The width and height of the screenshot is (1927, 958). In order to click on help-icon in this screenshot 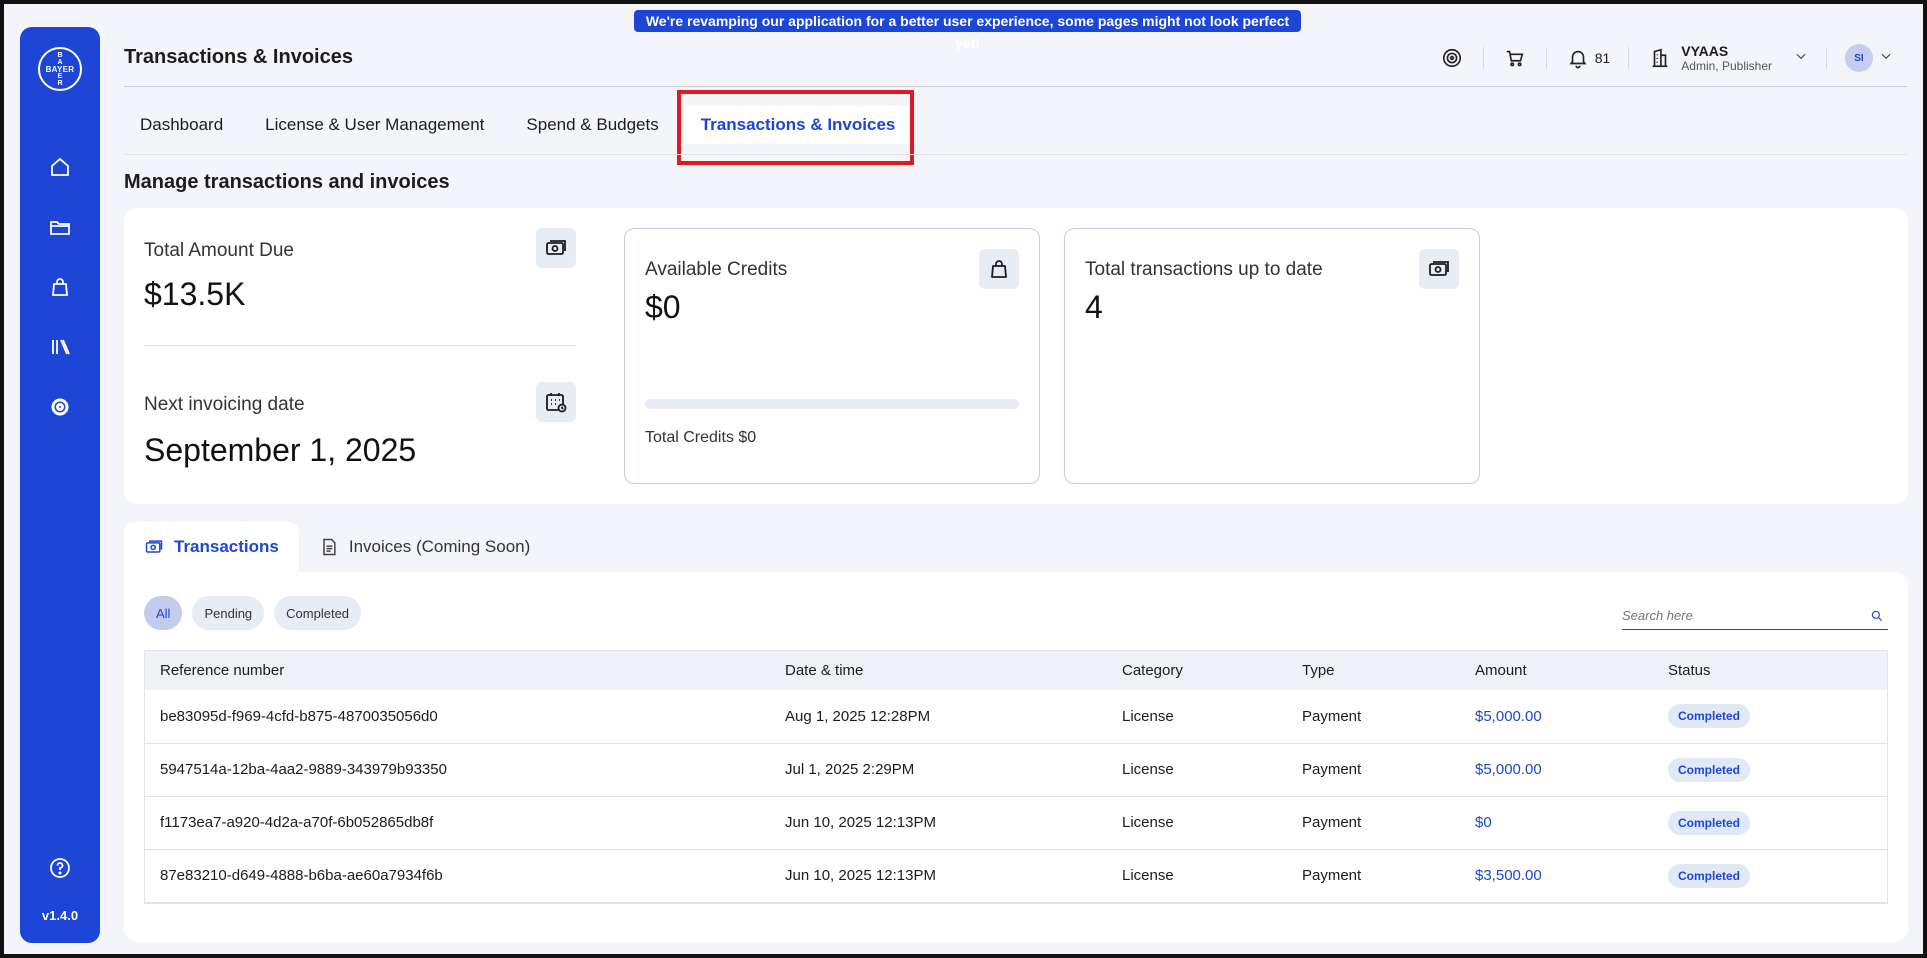, I will do `click(60, 868)`.